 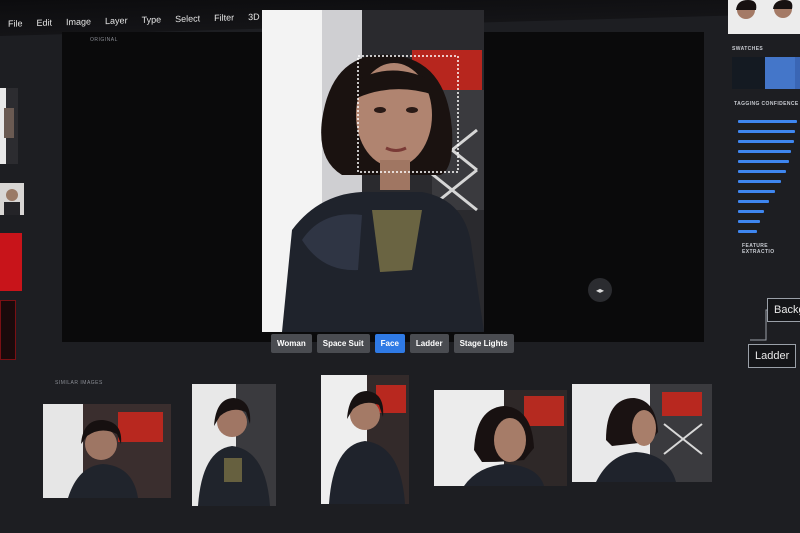 What do you see at coordinates (343, 343) in the screenshot?
I see `tag-space-suit: Space Suit` at bounding box center [343, 343].